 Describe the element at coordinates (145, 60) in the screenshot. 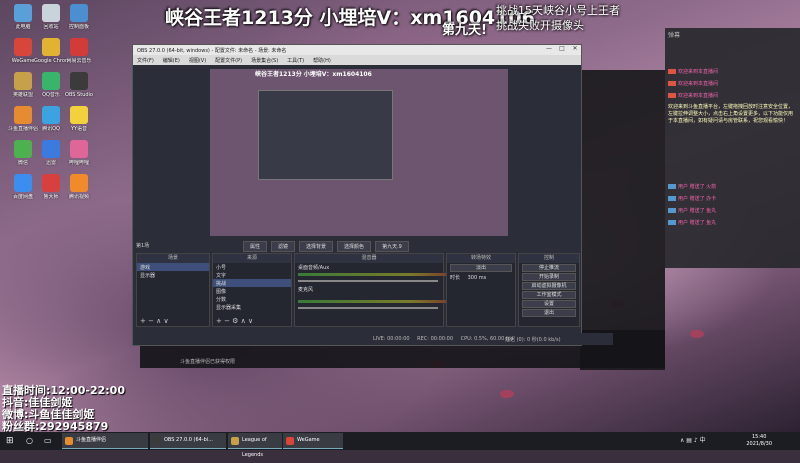

I see `menu-item: 文件(F)` at that location.